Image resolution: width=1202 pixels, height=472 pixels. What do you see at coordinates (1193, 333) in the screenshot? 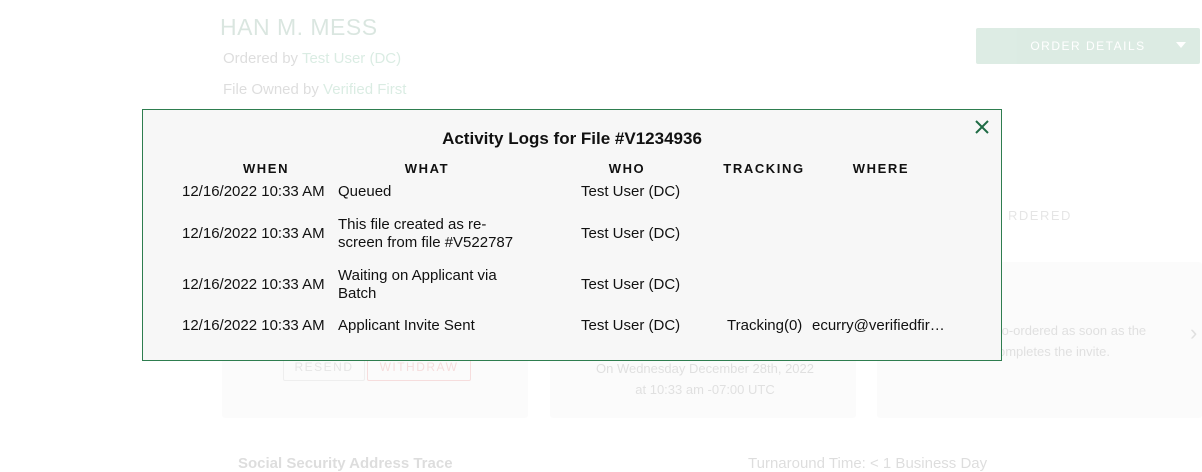
I see `chevron-right-icon: ›` at bounding box center [1193, 333].